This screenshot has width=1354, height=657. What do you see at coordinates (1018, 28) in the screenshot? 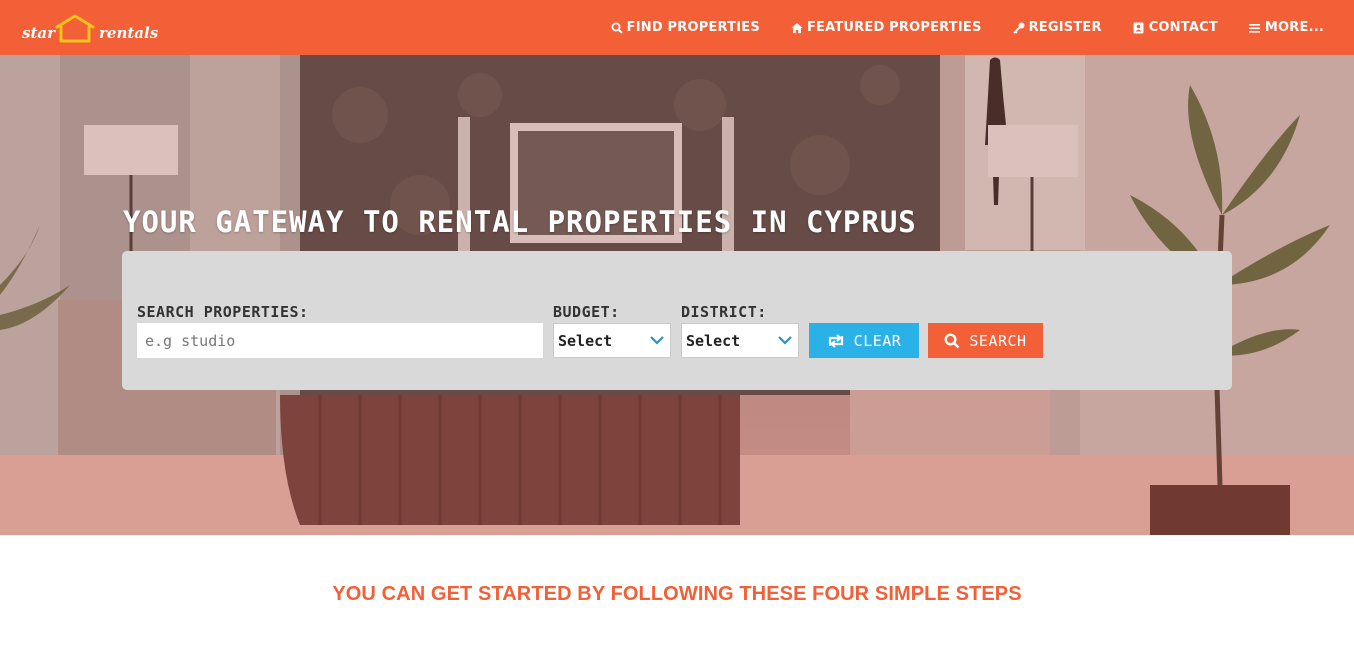
I see `key-icon` at bounding box center [1018, 28].